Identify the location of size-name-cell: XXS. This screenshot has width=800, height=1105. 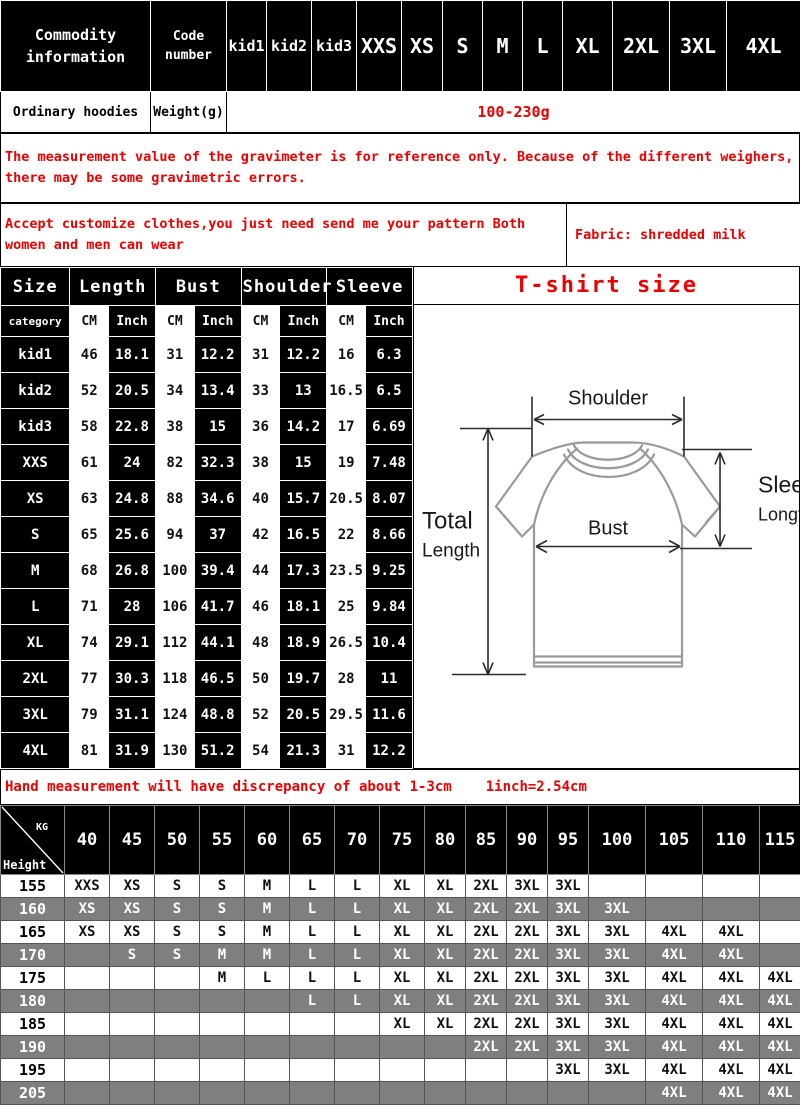
(35, 463).